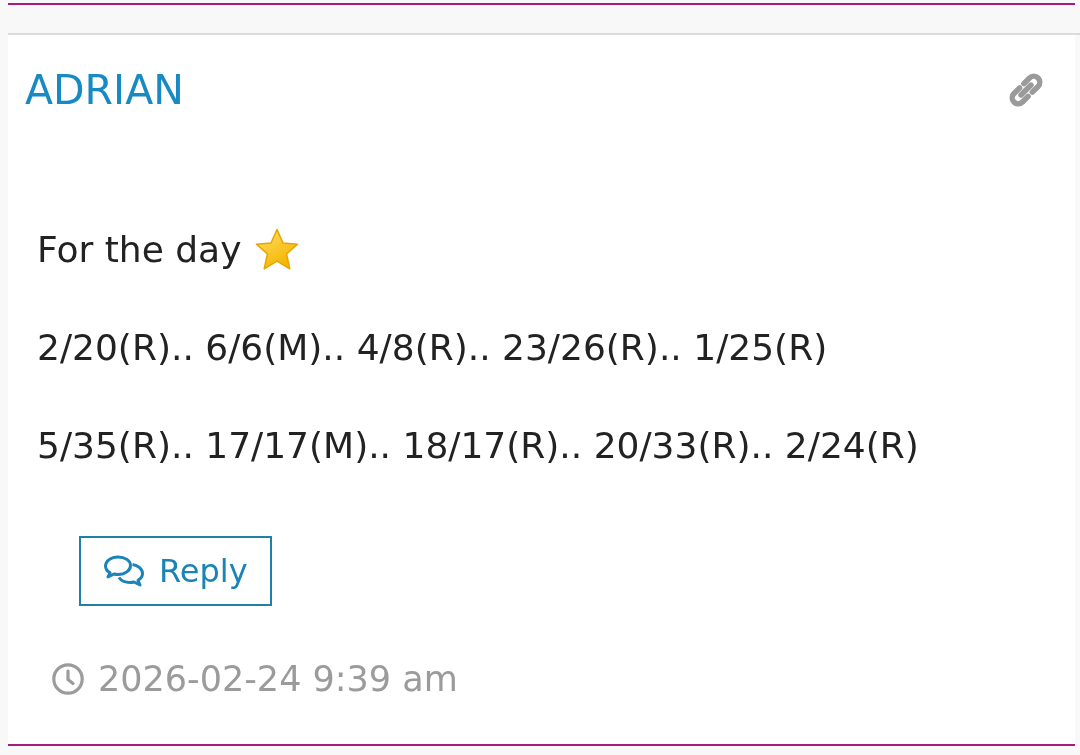  I want to click on post-text: 2/20(R).. 6/6(M).. 4/8(R).. 23/26(R).. 1/25(R), so click(432, 348).